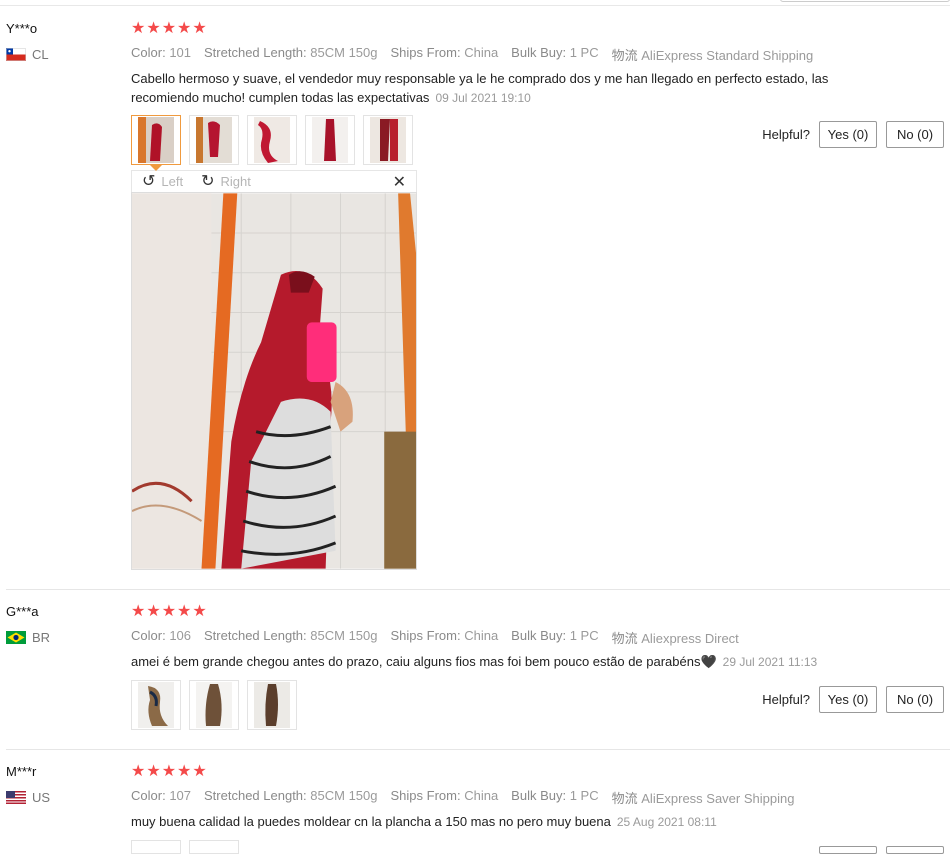  What do you see at coordinates (41, 637) in the screenshot?
I see `country-code: BR` at bounding box center [41, 637].